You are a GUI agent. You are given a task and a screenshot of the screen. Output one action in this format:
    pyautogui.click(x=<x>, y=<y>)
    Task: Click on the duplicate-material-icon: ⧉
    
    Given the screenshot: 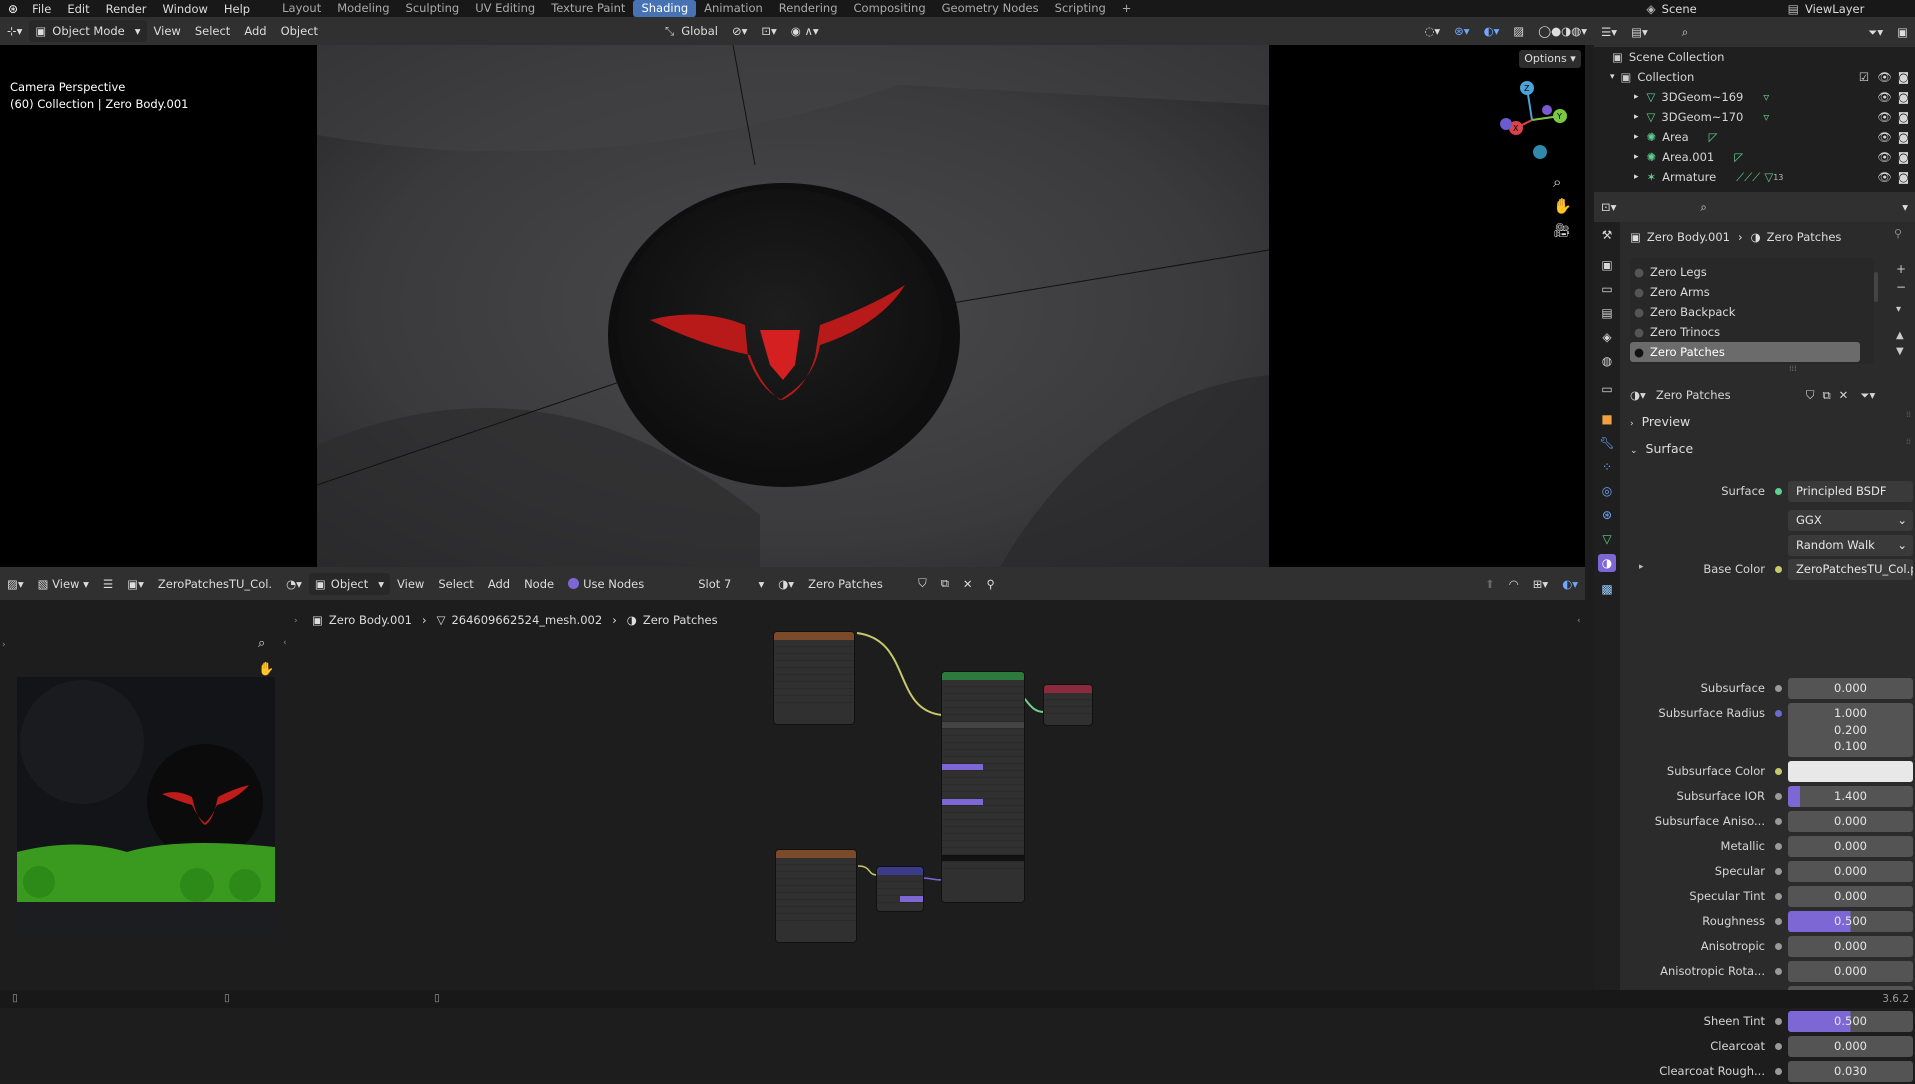 What is the action you would take?
    pyautogui.click(x=1826, y=395)
    